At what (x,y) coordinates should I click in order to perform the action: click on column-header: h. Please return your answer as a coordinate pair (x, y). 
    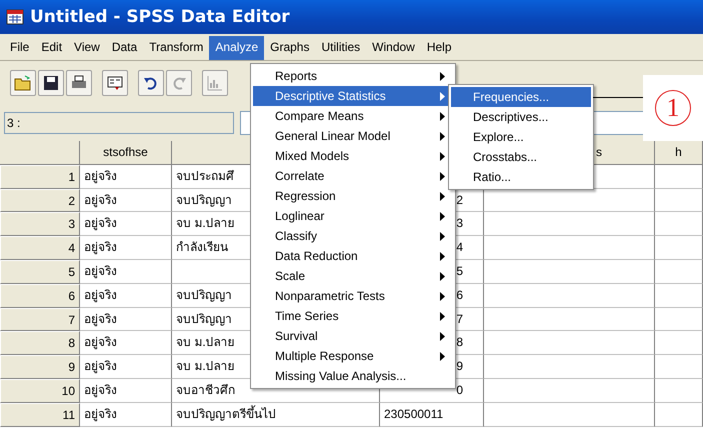
    Looking at the image, I should click on (679, 153).